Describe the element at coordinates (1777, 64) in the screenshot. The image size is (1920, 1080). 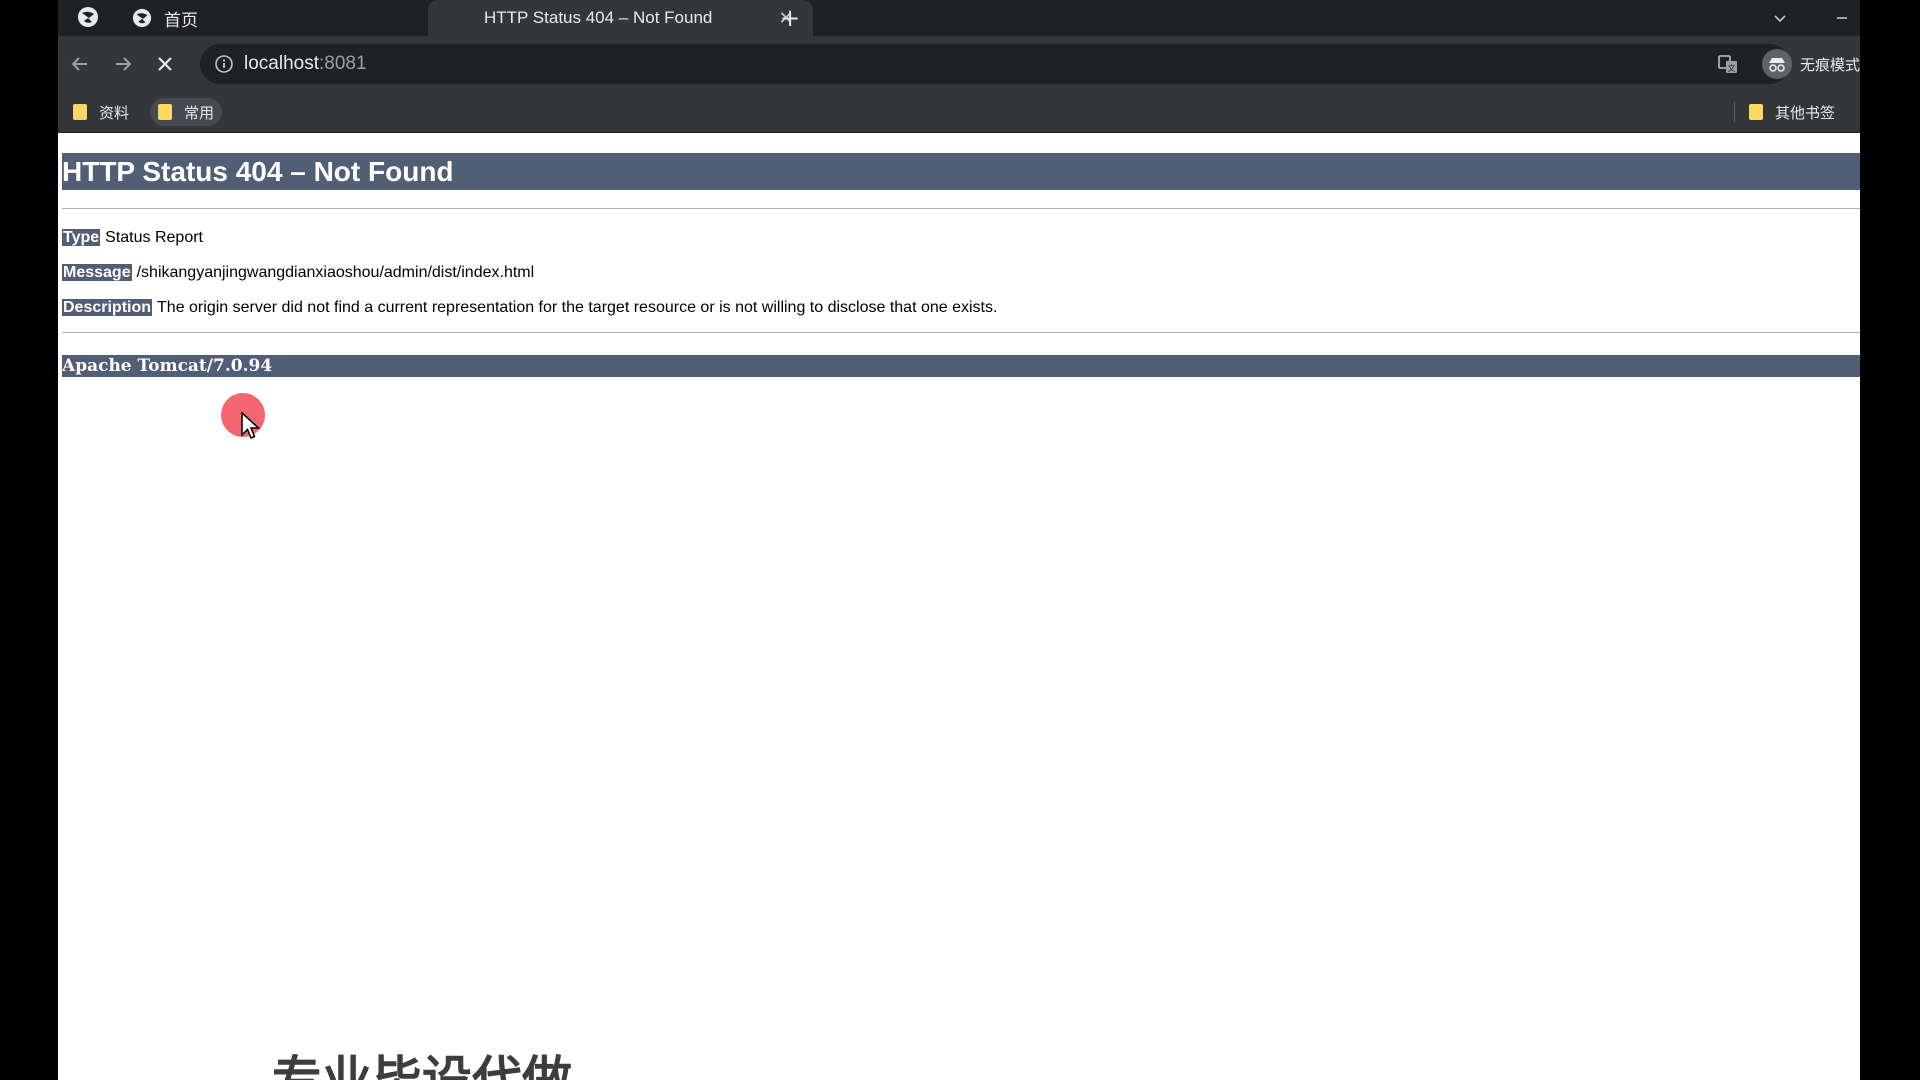
I see `incognito-icon` at that location.